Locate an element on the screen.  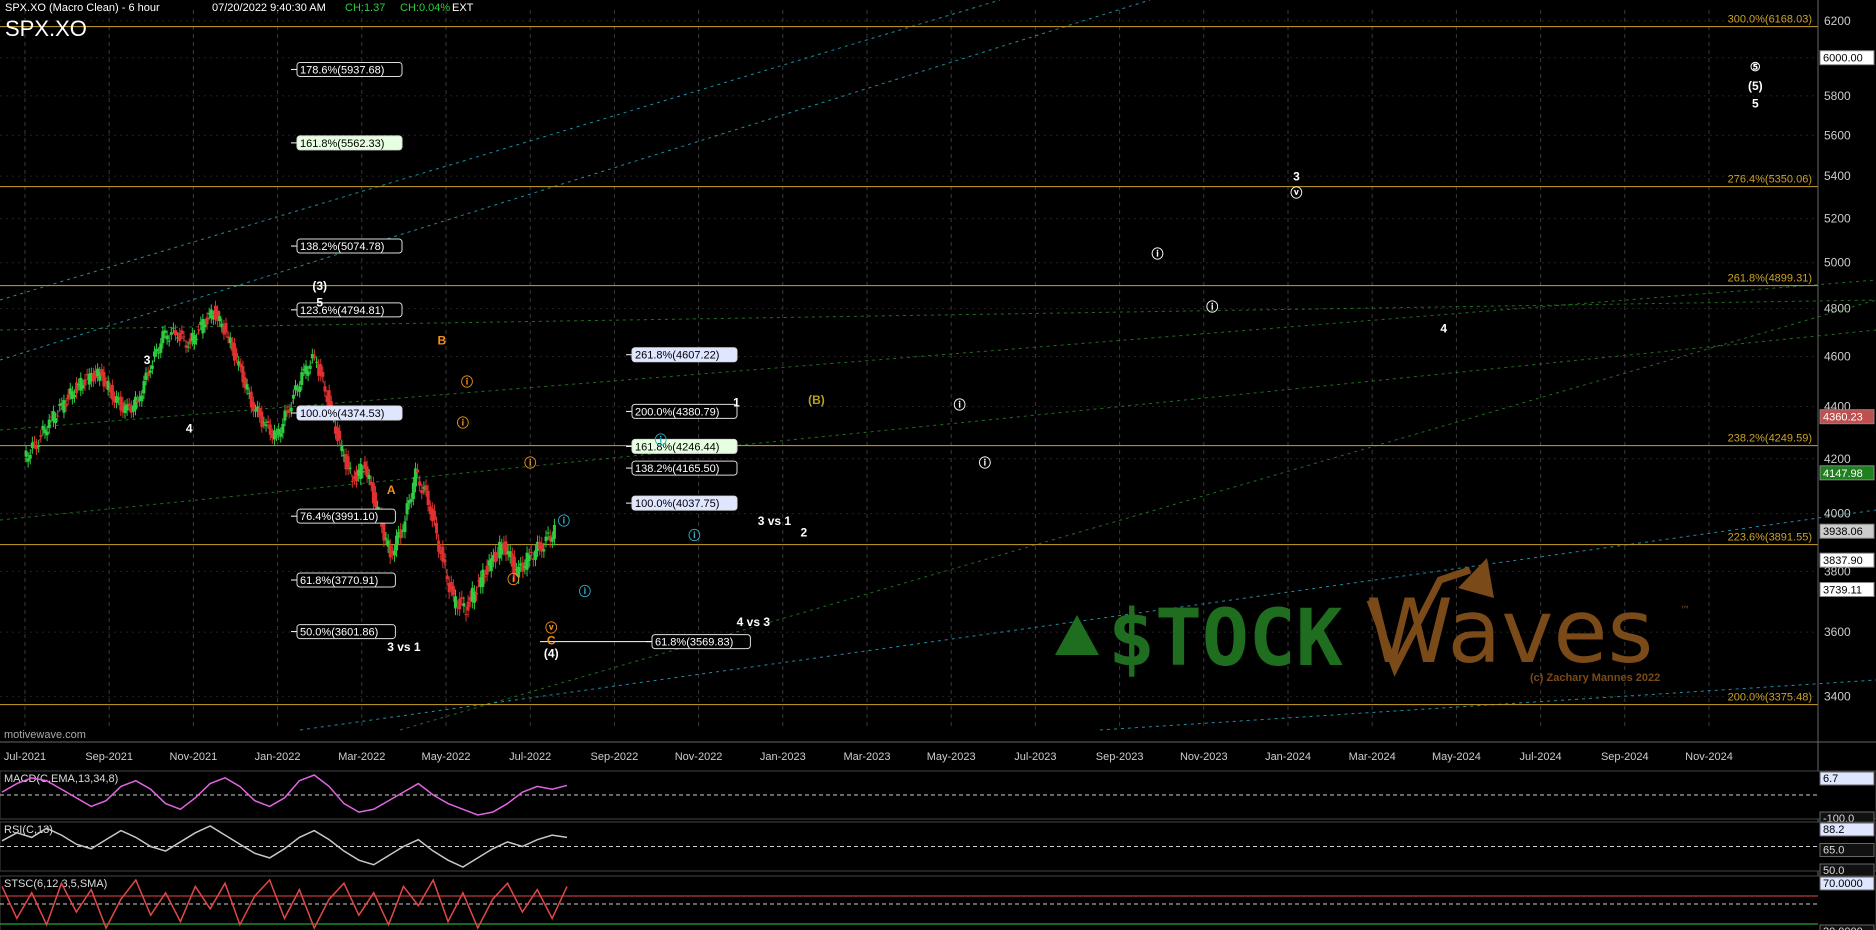
y-tick-label: 5000 is located at coordinates (1837, 263).